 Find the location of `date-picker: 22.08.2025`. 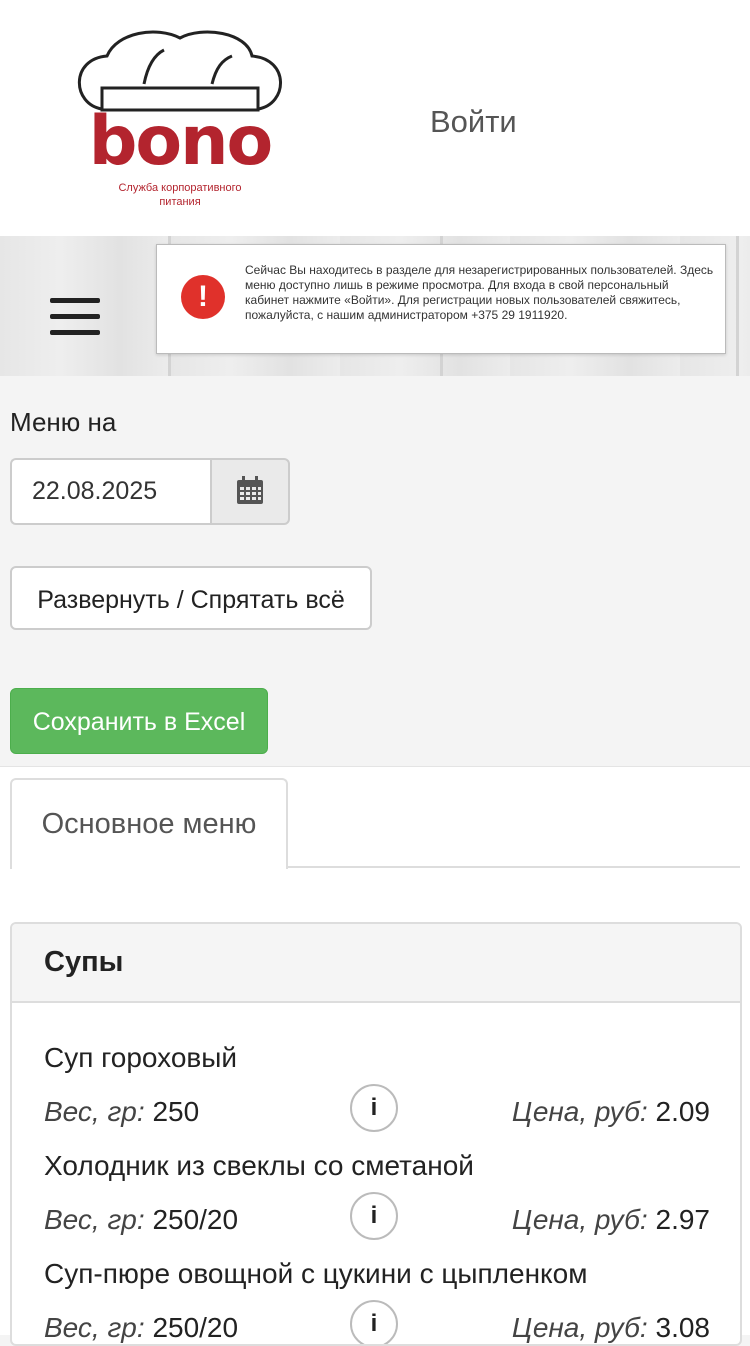

date-picker: 22.08.2025 is located at coordinates (150, 491).